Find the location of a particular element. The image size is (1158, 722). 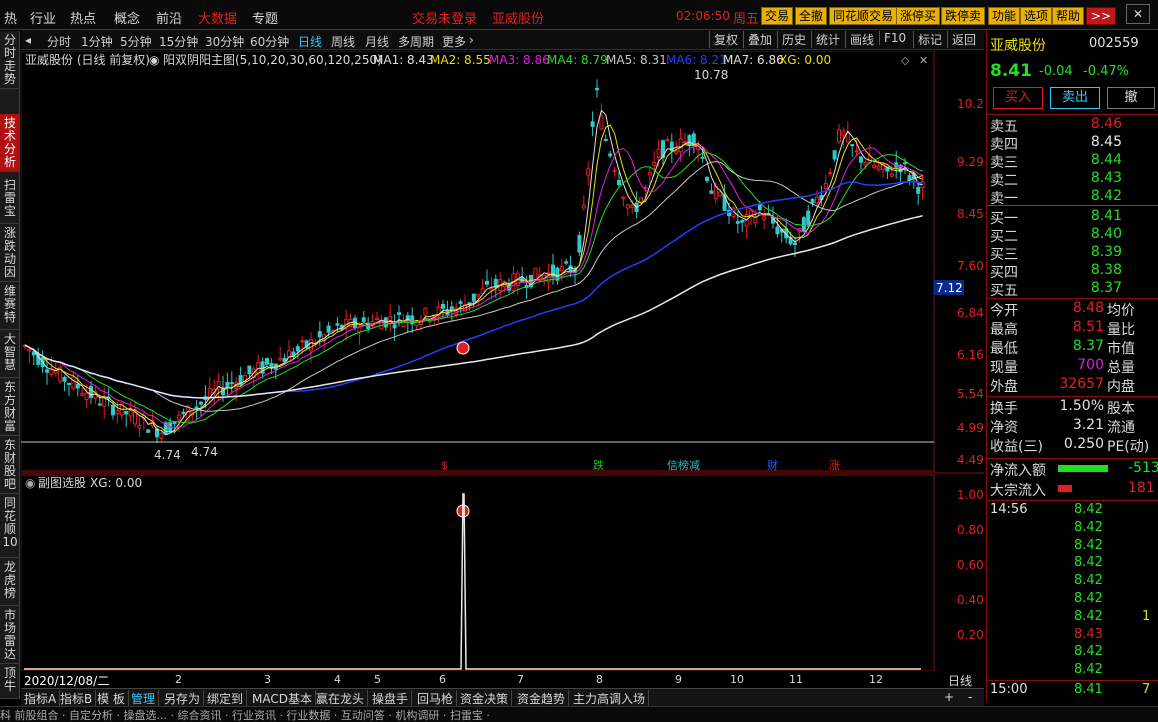

ask-row: 卖四 8.45 is located at coordinates (1072, 143).